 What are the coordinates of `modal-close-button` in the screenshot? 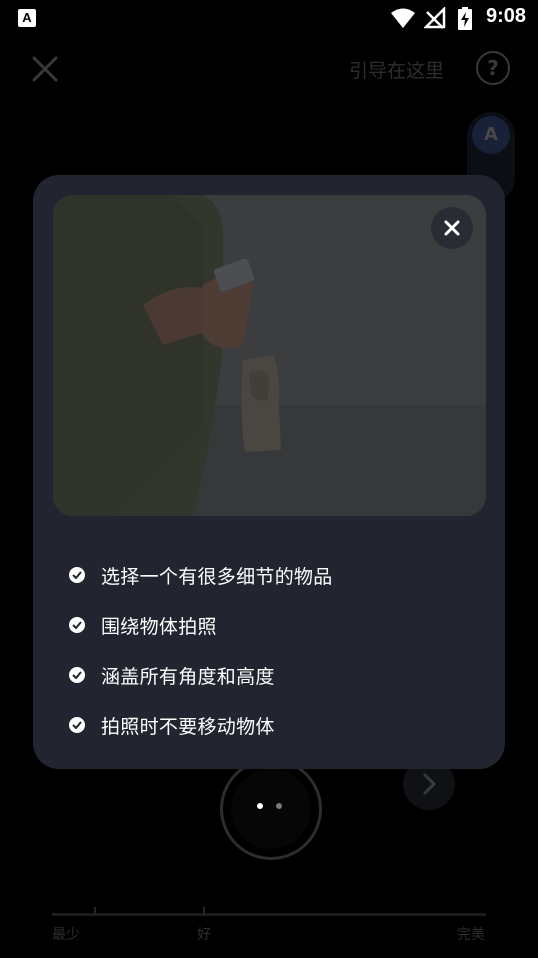 It's located at (452, 228).